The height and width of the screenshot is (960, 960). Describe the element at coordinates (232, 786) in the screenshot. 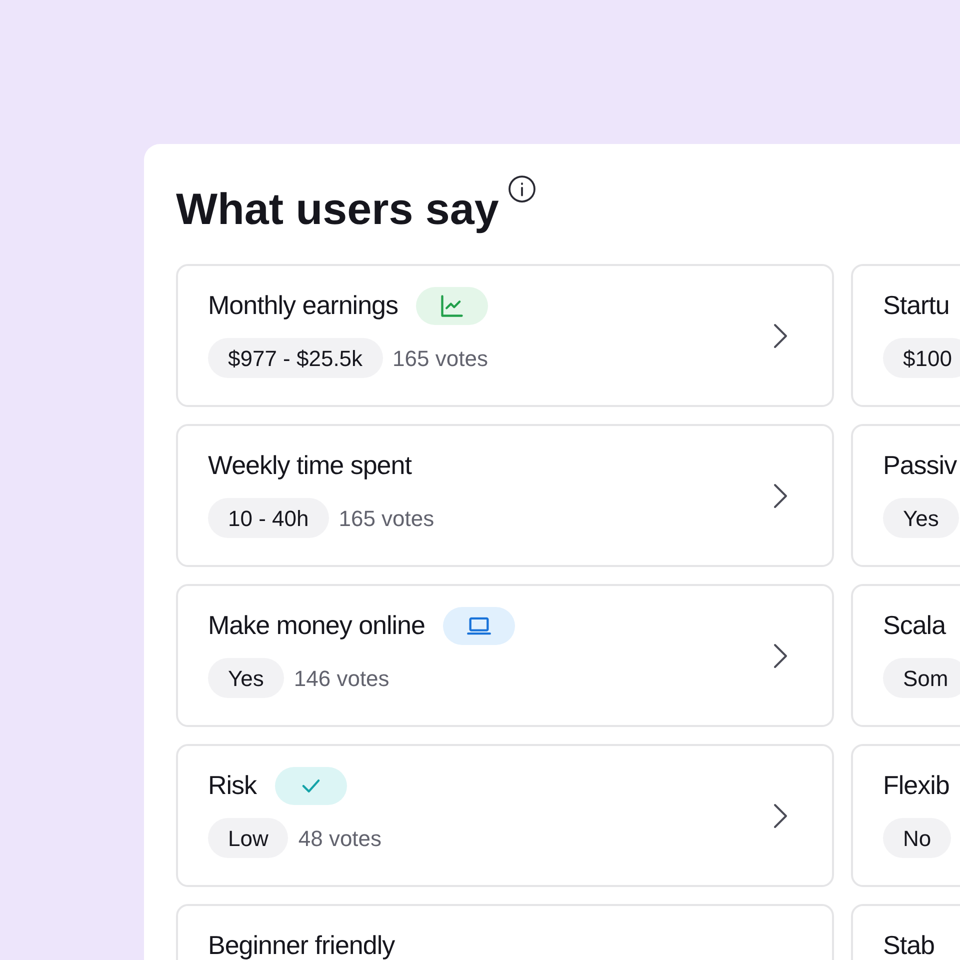

I see `card-title: Risk` at that location.